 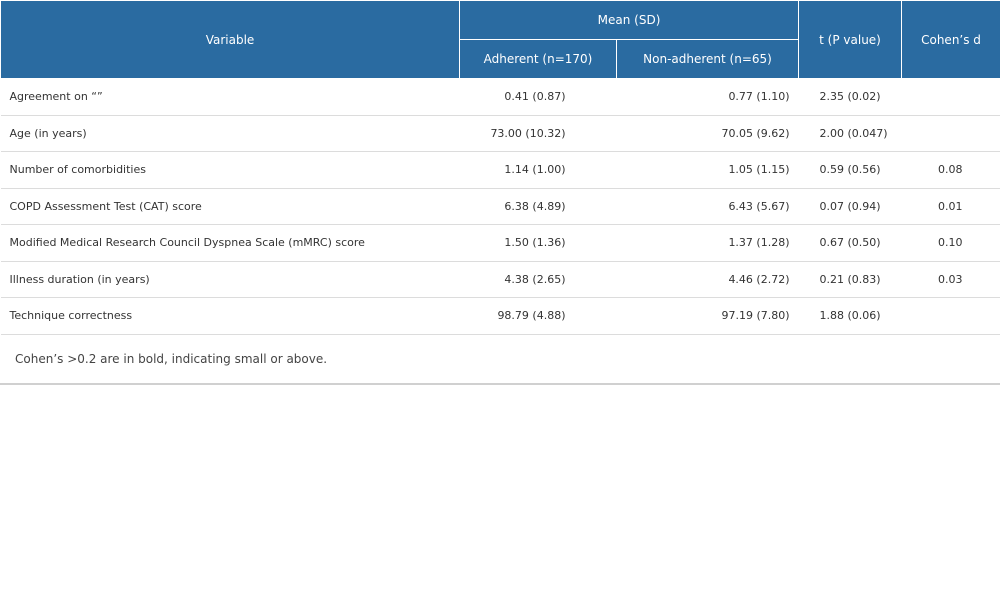 What do you see at coordinates (707, 243) in the screenshot?
I see `cell-non-adherent: 1.37 (1.28)` at bounding box center [707, 243].